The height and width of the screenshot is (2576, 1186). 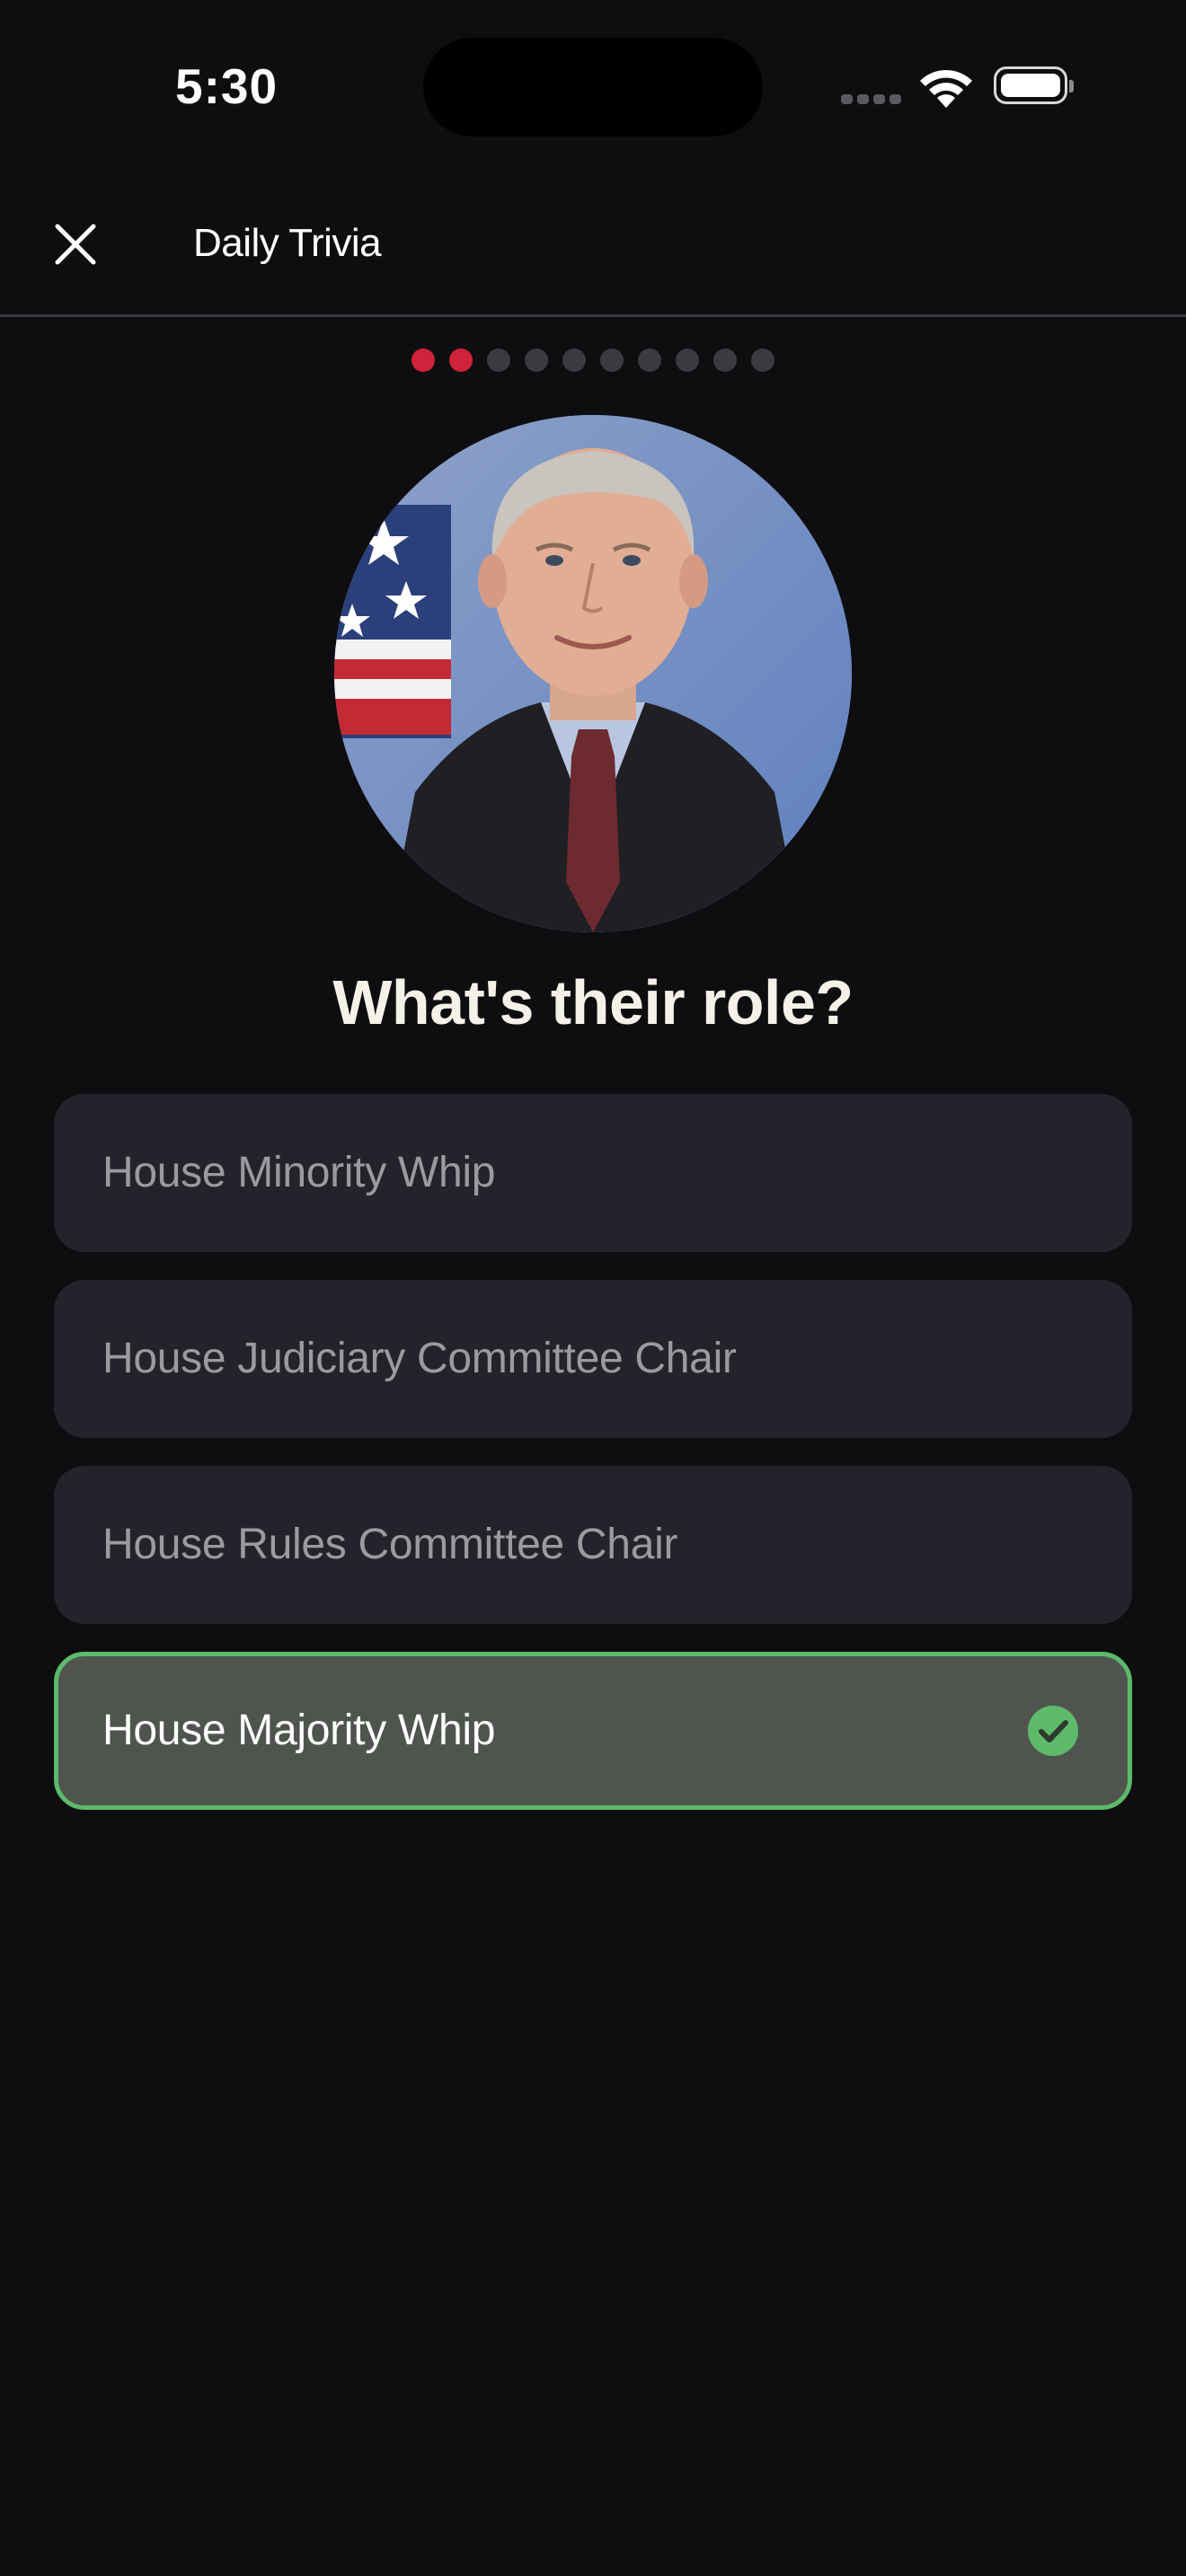 What do you see at coordinates (299, 1730) in the screenshot?
I see `answer-option-label: House Majority Whip` at bounding box center [299, 1730].